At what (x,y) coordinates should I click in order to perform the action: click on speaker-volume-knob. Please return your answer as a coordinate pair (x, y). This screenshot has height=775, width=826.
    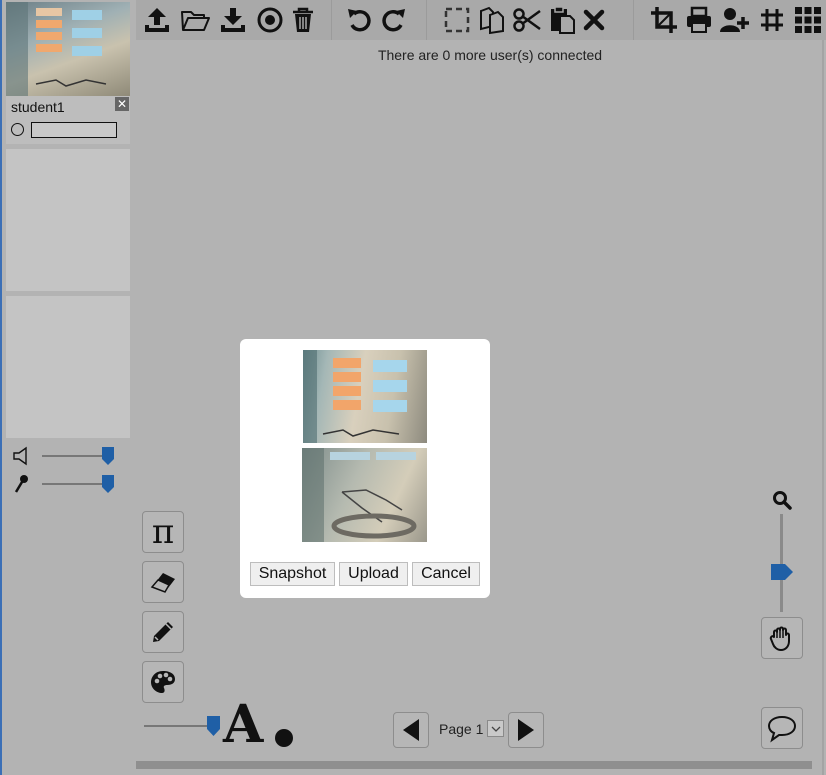
    Looking at the image, I should click on (108, 456).